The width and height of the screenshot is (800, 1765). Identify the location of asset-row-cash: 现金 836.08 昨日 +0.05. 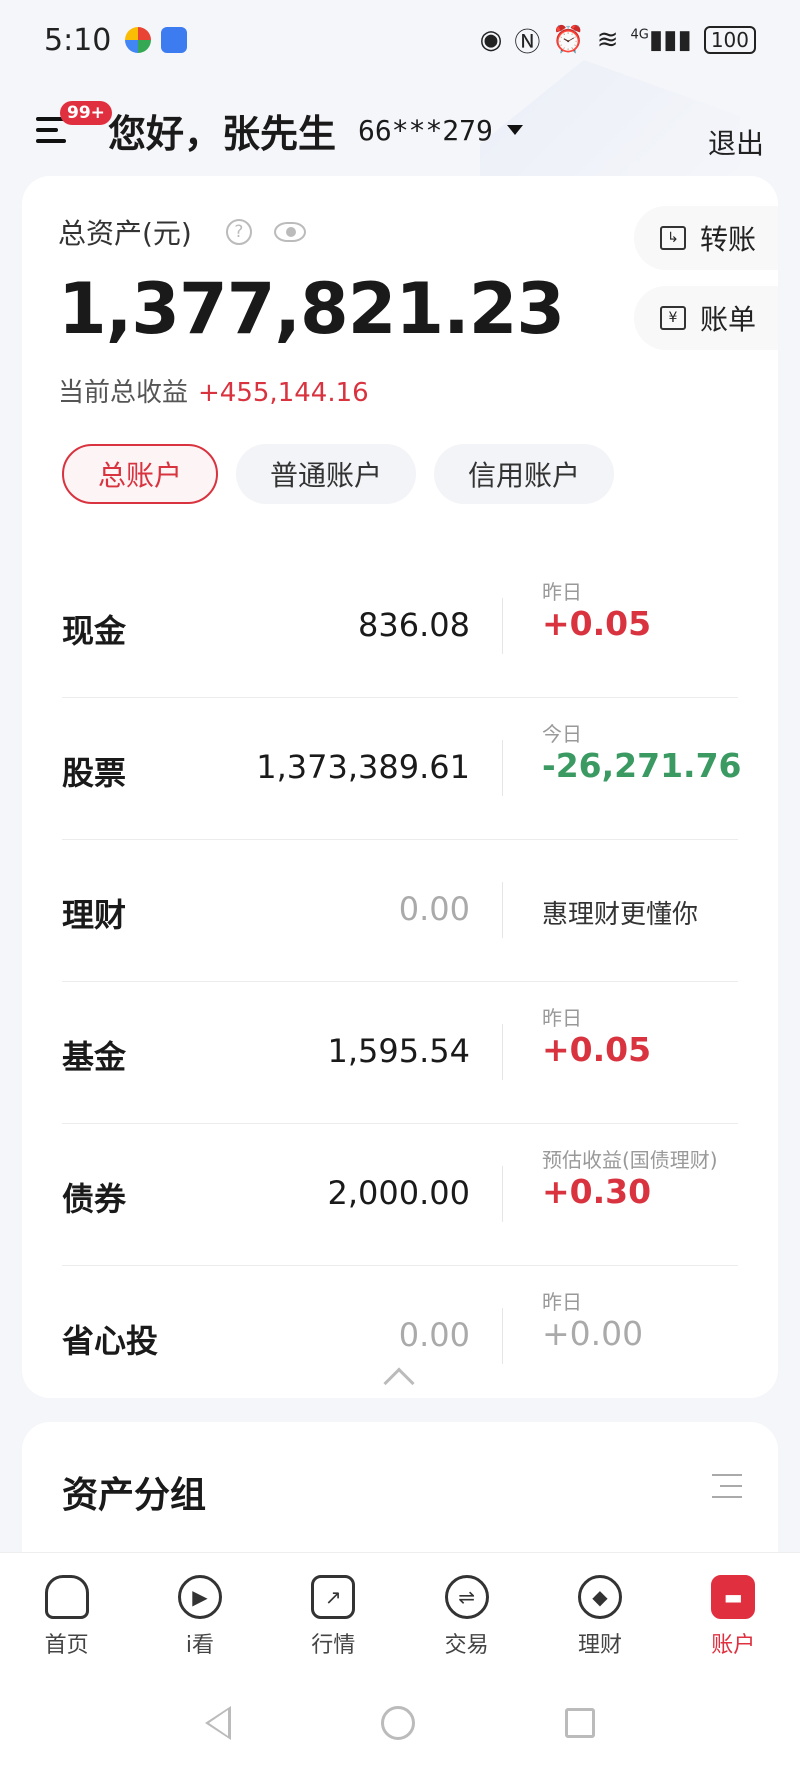
(400, 627).